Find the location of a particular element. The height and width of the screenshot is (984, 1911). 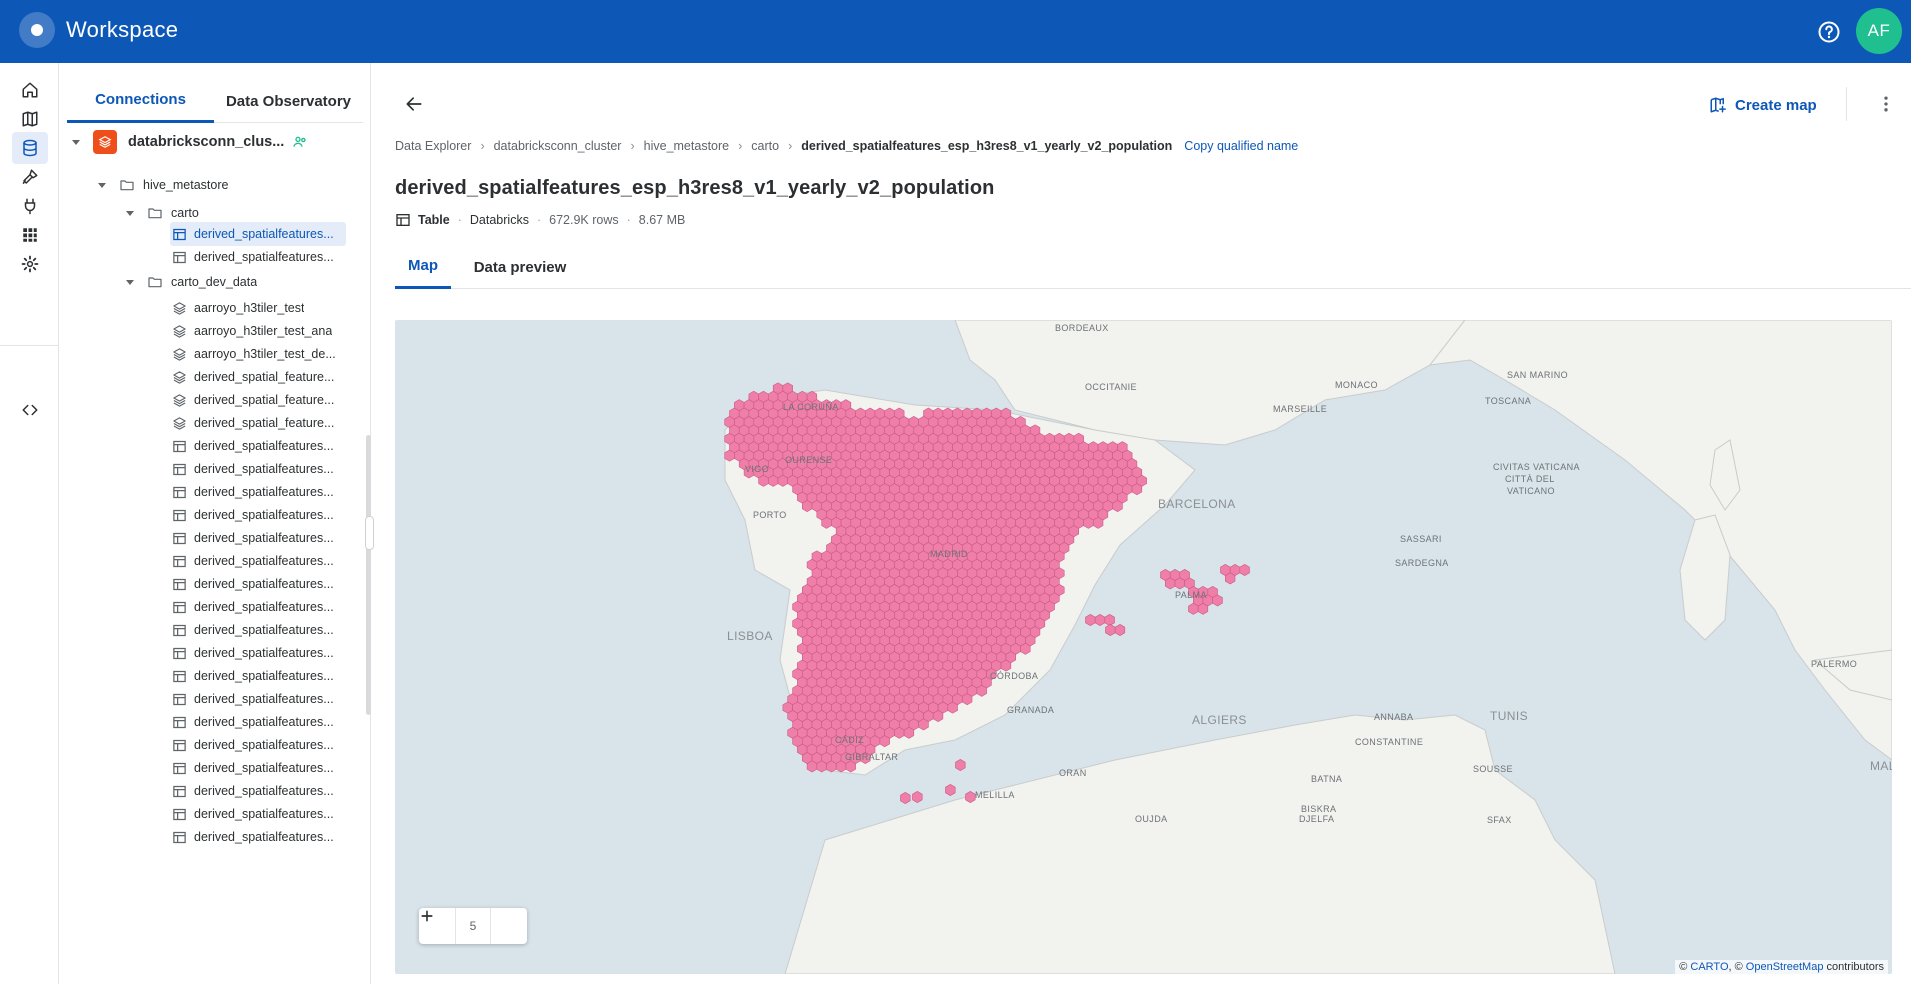

workflows-icon is located at coordinates (30, 177).